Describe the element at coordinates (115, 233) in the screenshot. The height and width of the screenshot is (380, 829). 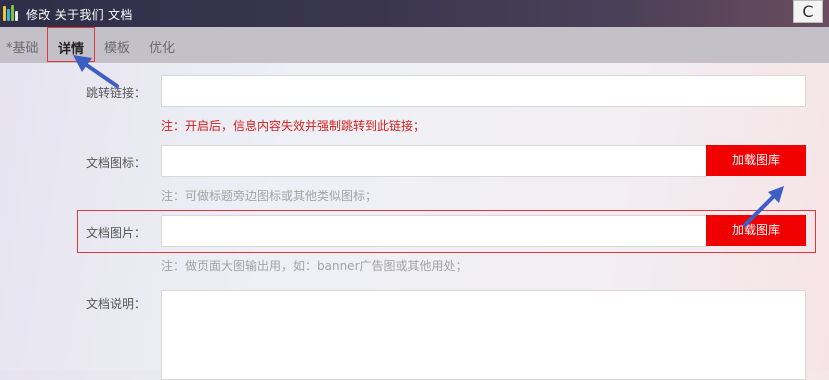
I see `doc-image-label: 文档图片：` at that location.